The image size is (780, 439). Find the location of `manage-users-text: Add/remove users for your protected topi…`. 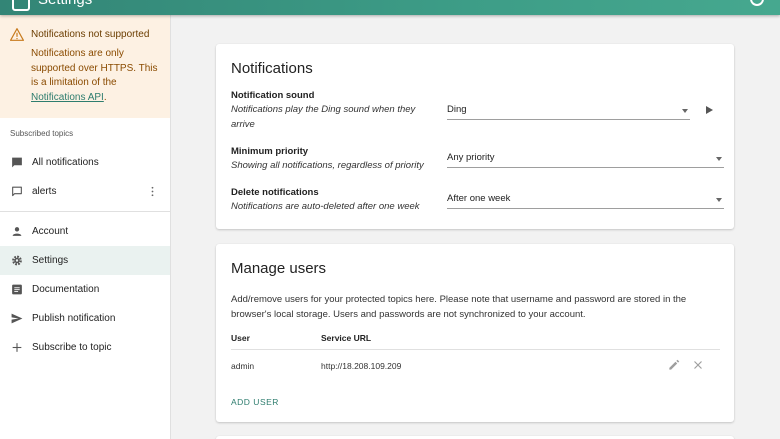

manage-users-text: Add/remove users for your protected topi… is located at coordinates (459, 307).